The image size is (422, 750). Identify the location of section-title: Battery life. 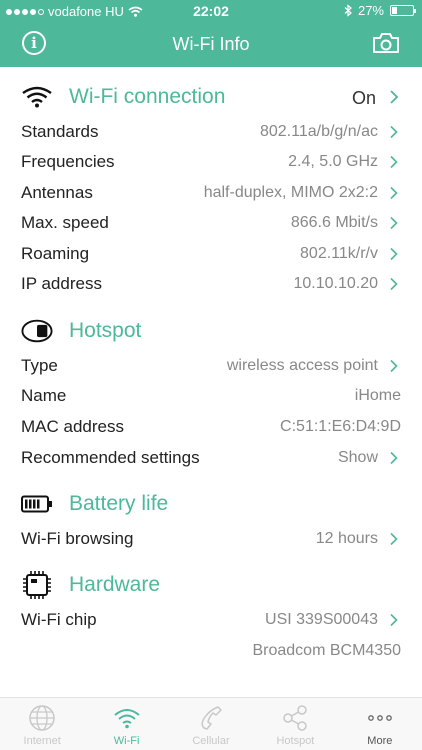
(119, 503).